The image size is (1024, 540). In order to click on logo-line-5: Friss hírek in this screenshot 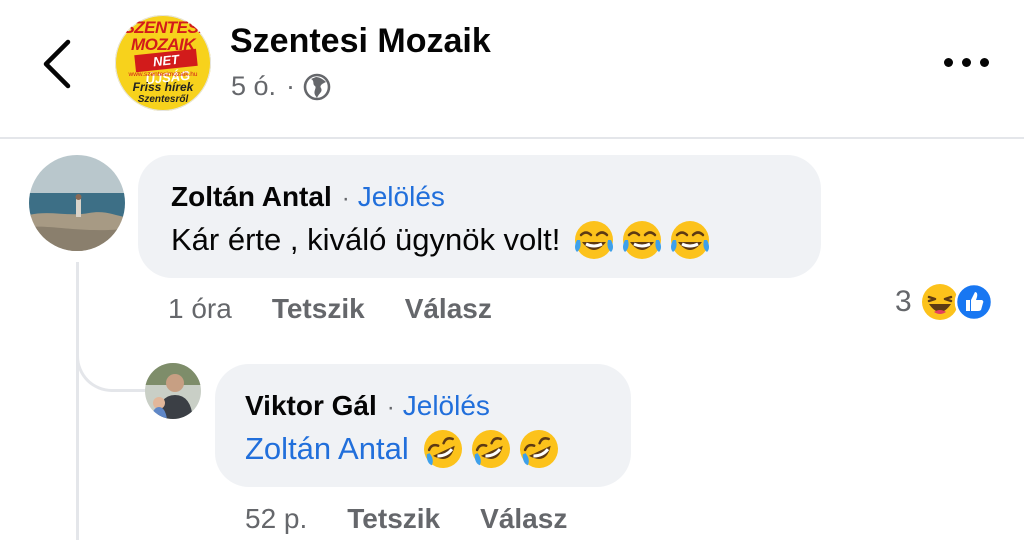, I will do `click(163, 87)`.